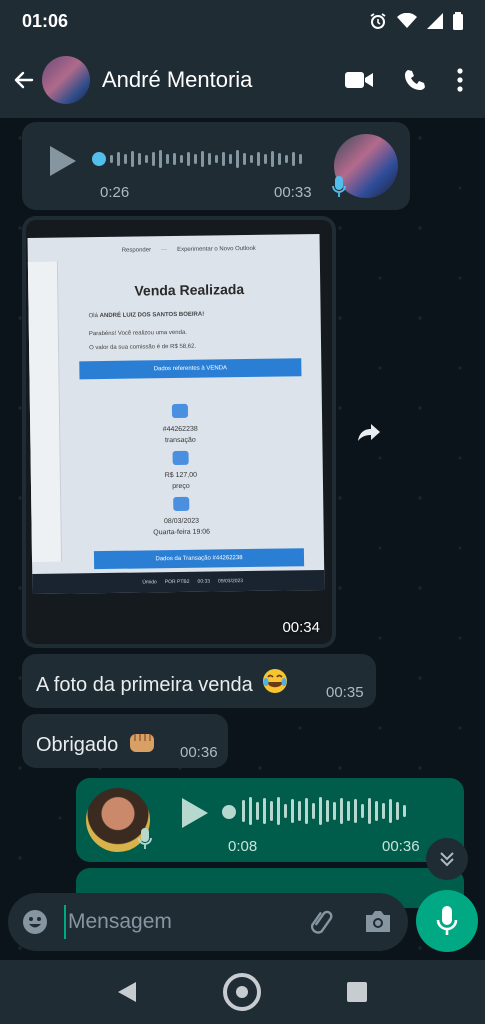 This screenshot has width=485, height=1024. What do you see at coordinates (177, 80) in the screenshot?
I see `contact-name: André Mentoria` at bounding box center [177, 80].